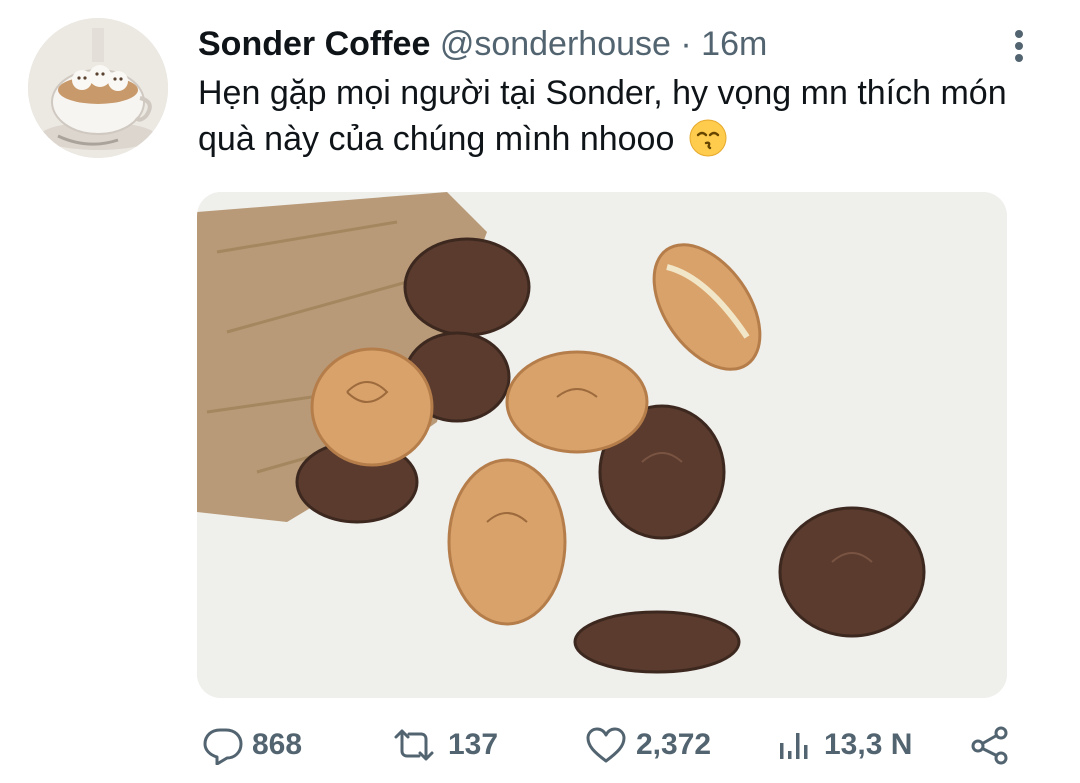 This screenshot has height=783, width=1080. What do you see at coordinates (222, 745) in the screenshot?
I see `reply-icon` at bounding box center [222, 745].